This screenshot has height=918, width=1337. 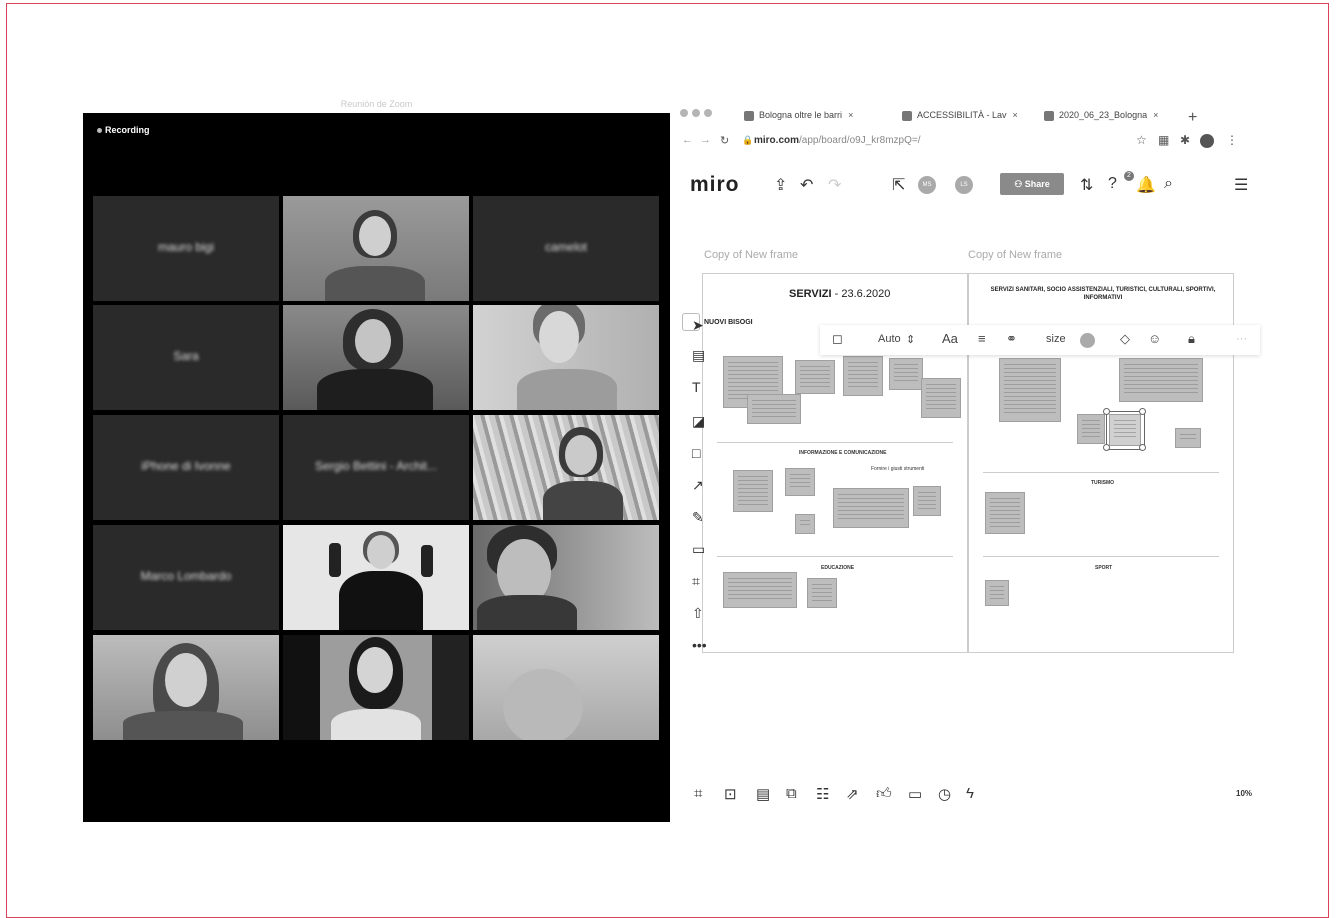 What do you see at coordinates (837, 339) in the screenshot?
I see `sticky-shape-icon: ◻` at bounding box center [837, 339].